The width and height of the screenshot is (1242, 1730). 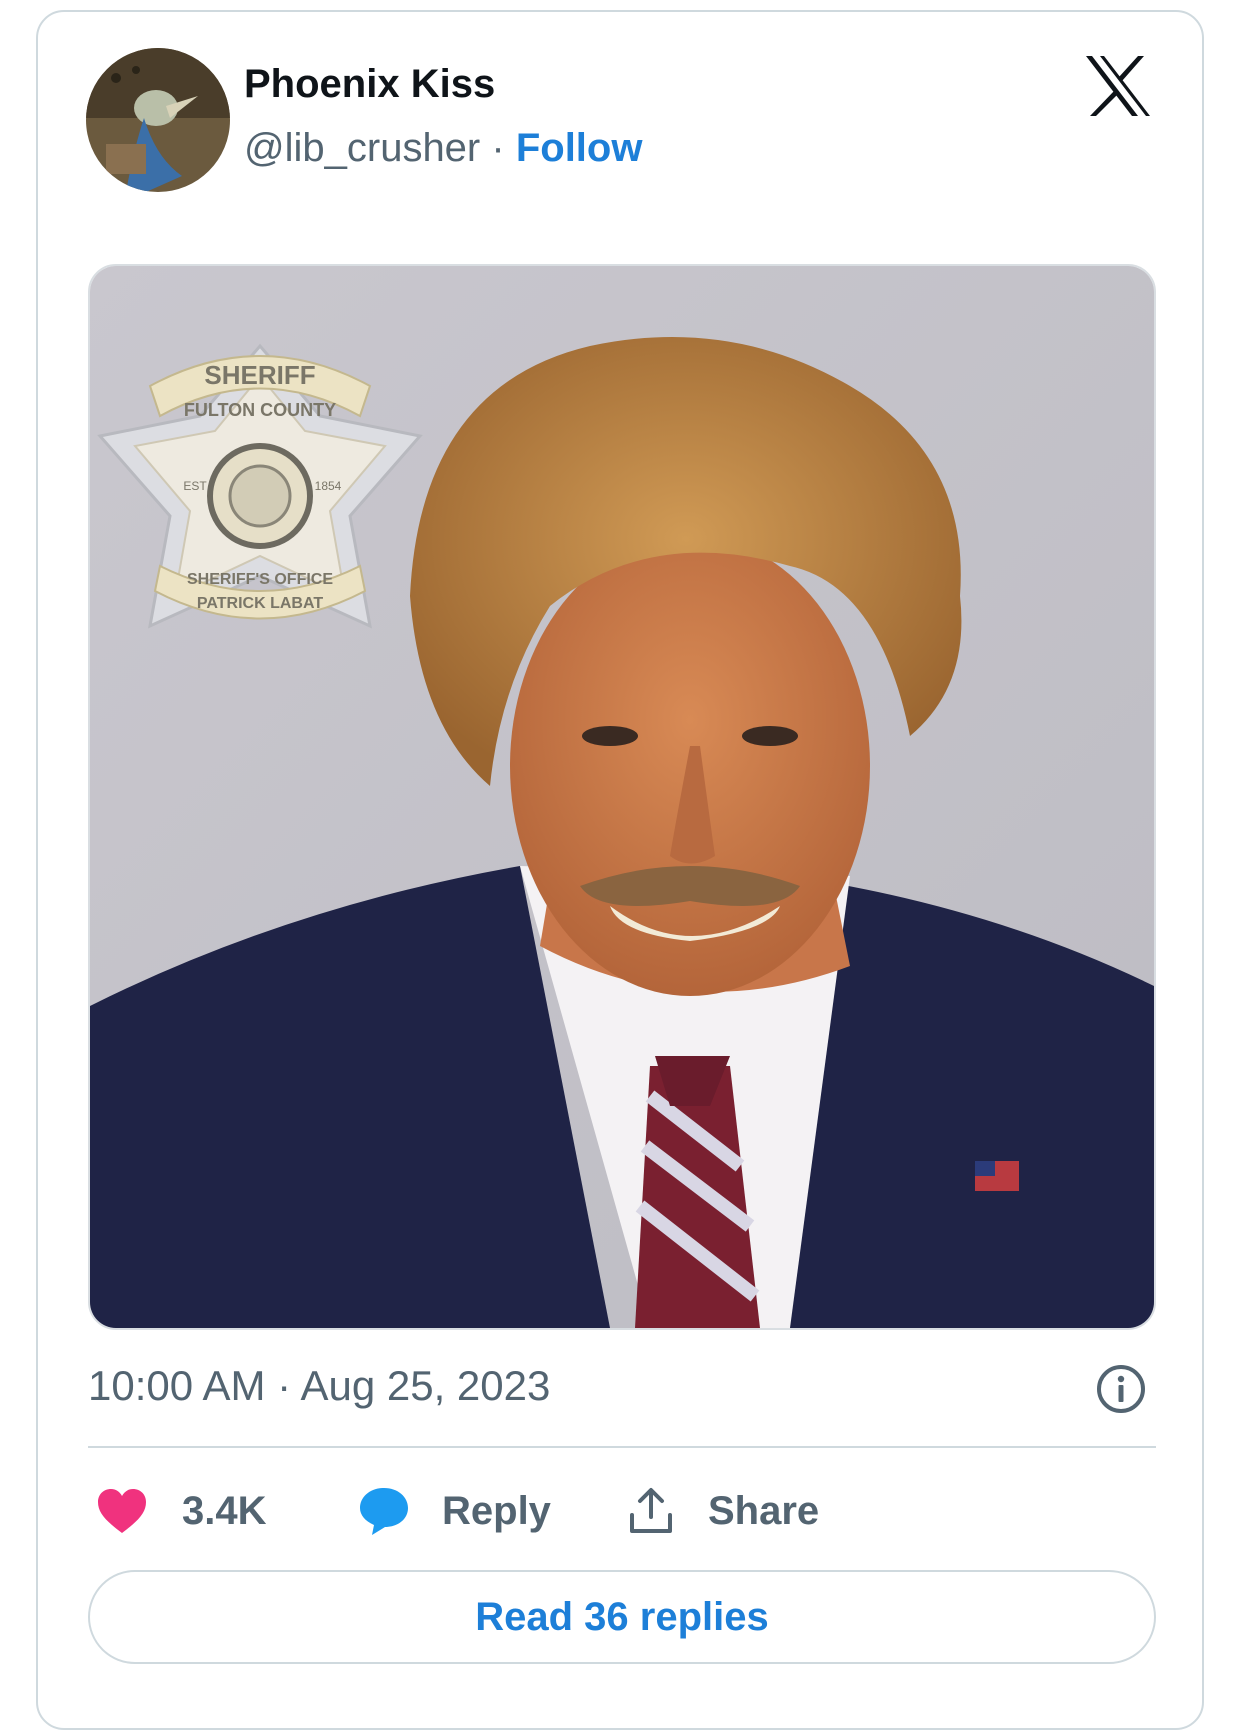 I want to click on badge-year-text: 1854, so click(x=328, y=486).